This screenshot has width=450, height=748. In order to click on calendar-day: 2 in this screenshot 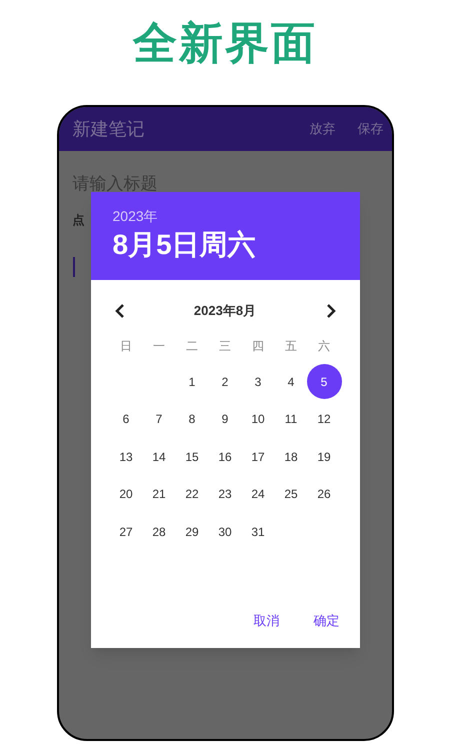, I will do `click(225, 382)`.